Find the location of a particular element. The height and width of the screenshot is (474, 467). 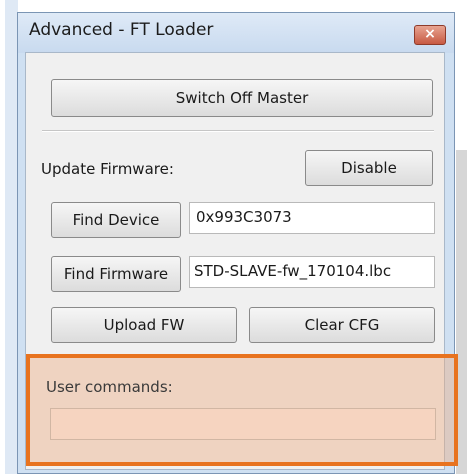

upload-fw-button: Upload FW is located at coordinates (144, 325).